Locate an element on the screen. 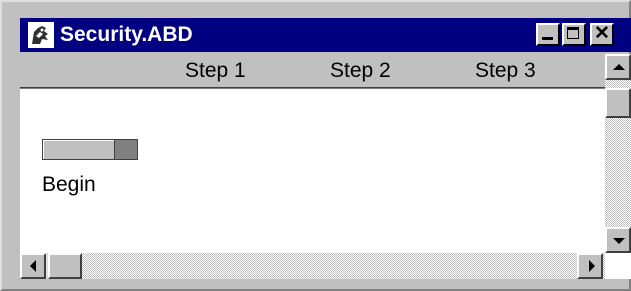  arrow-down-icon is located at coordinates (619, 241).